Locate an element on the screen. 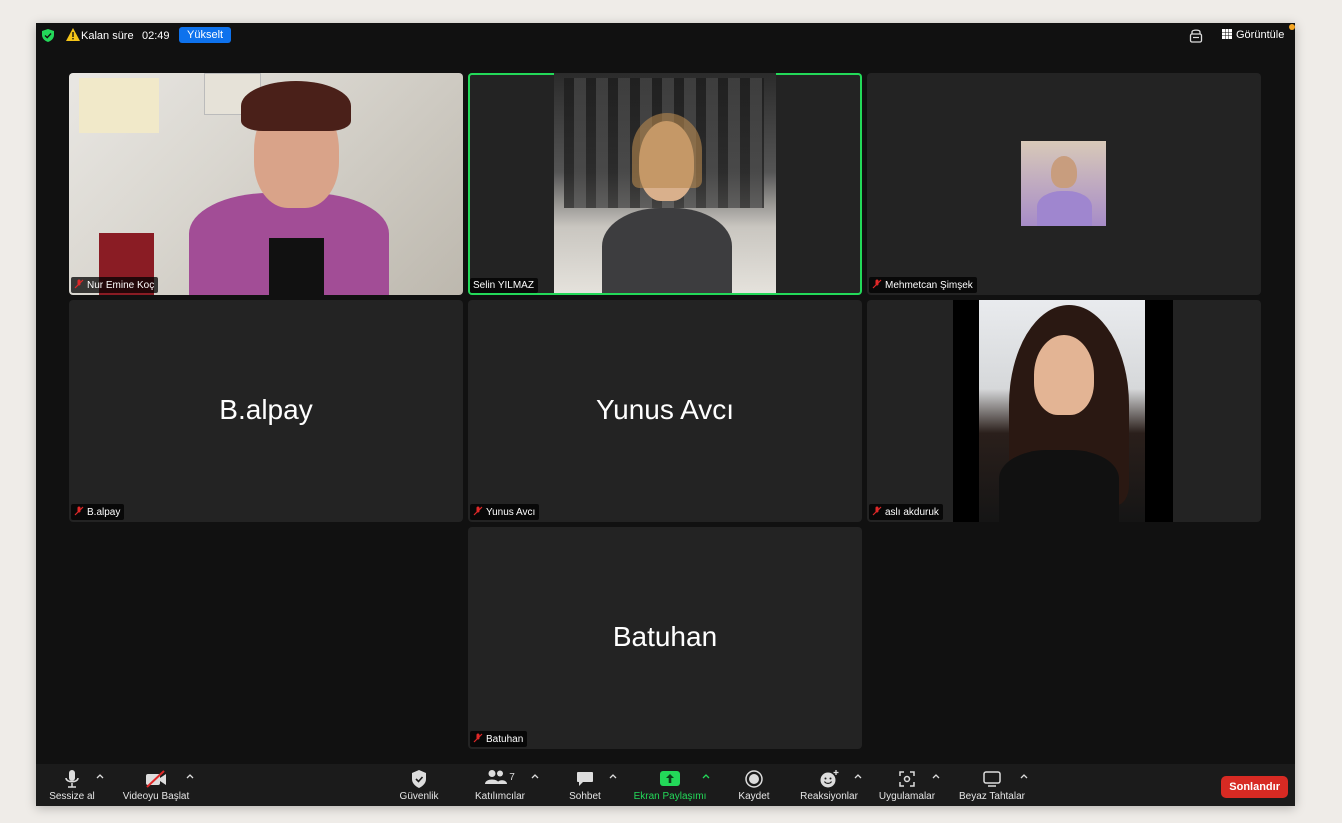 Image resolution: width=1342 pixels, height=823 pixels. whiteboards-label: Beyaz Tahtalar is located at coordinates (992, 796).